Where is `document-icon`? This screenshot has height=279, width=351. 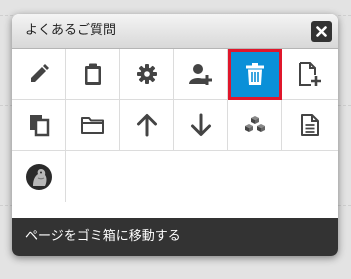
document-icon is located at coordinates (310, 125).